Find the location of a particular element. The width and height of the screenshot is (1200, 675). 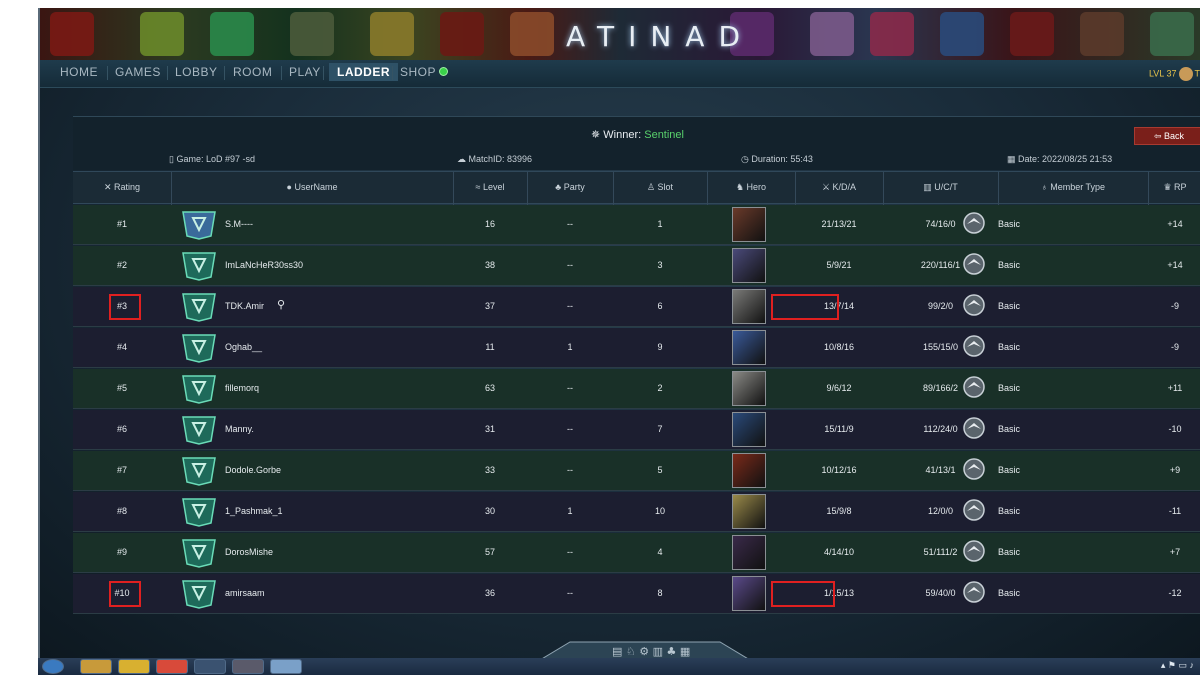

cell-rating: #4 is located at coordinates (121, 347).